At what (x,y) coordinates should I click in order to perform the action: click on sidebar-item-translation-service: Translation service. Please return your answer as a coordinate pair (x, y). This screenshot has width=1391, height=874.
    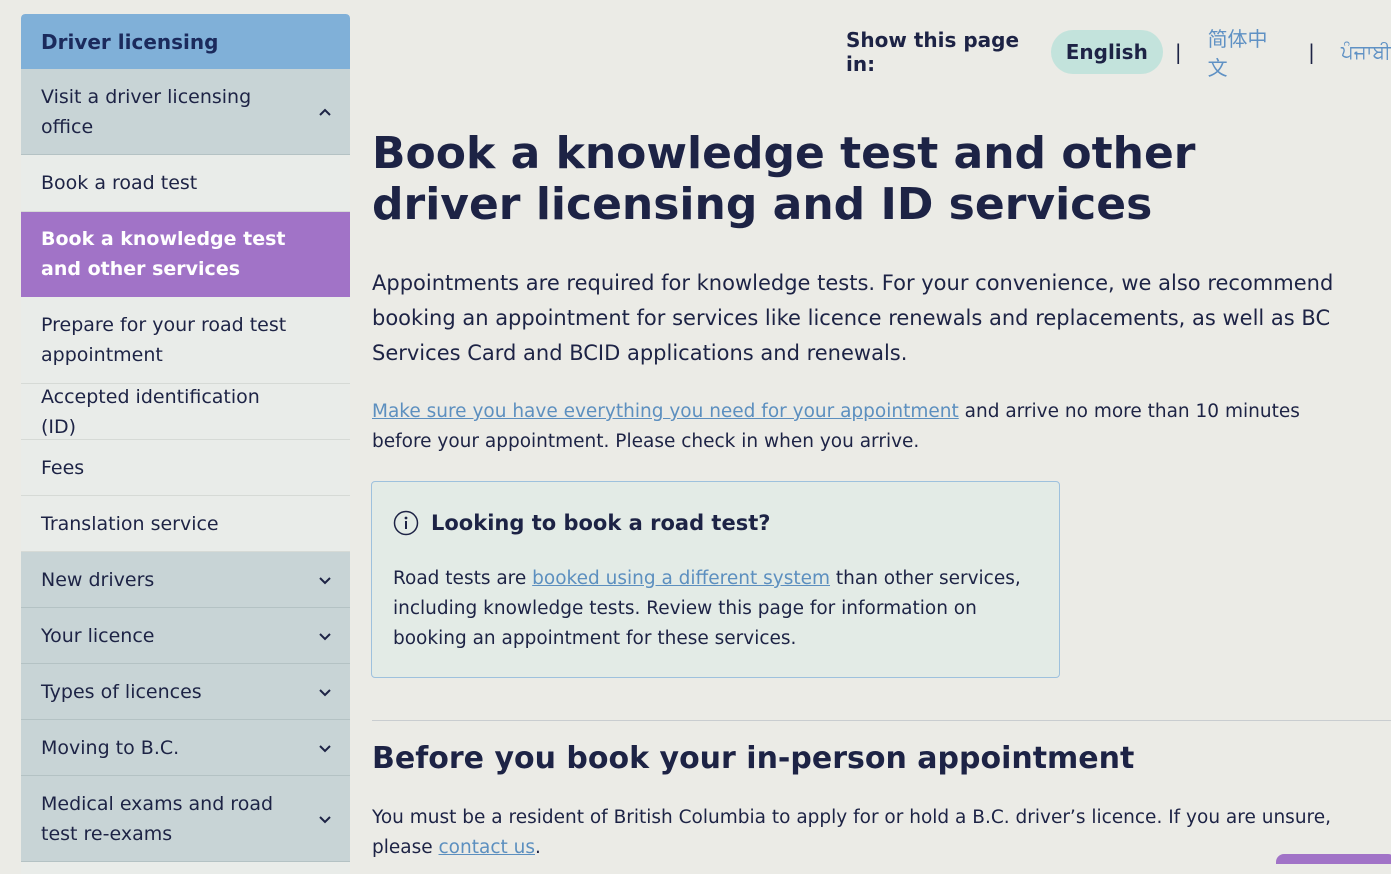
    Looking at the image, I should click on (185, 524).